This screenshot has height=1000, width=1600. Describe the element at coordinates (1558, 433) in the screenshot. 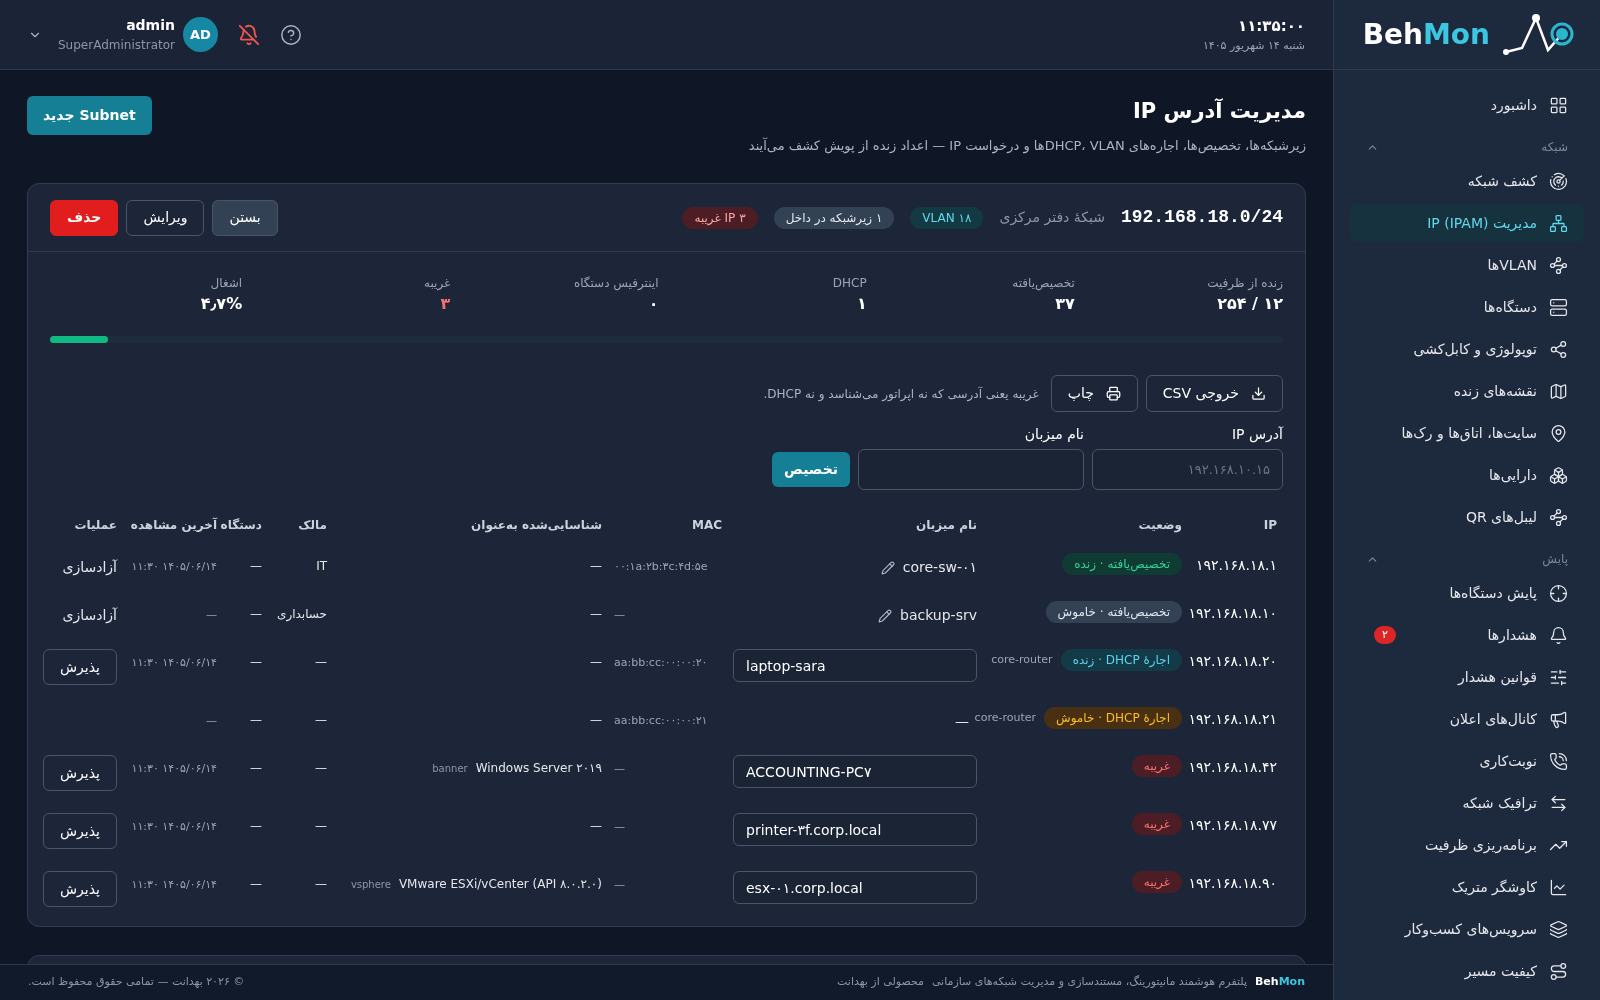

I see `map-pin-icon` at that location.